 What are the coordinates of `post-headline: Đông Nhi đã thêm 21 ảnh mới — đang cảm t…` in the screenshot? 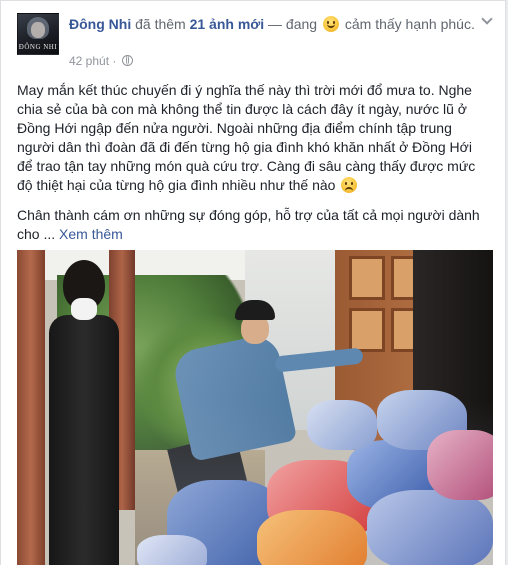 It's located at (272, 24).